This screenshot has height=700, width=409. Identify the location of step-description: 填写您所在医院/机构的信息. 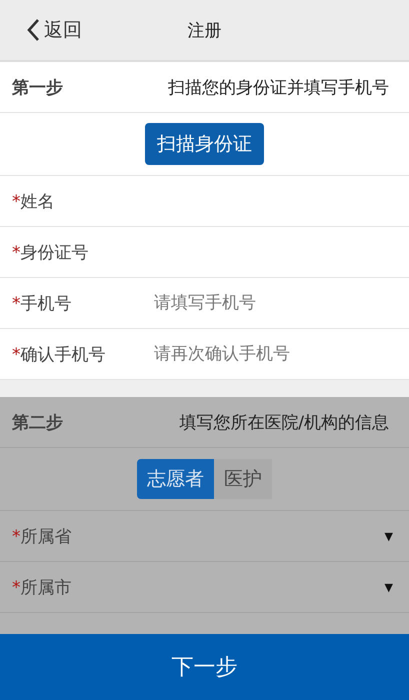
(284, 423).